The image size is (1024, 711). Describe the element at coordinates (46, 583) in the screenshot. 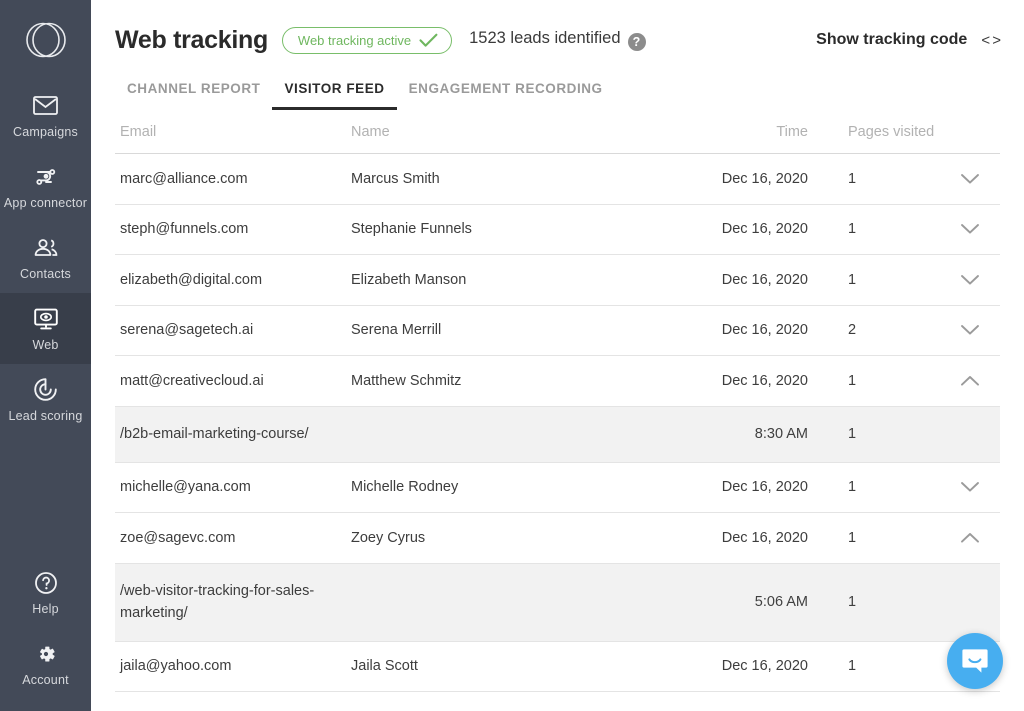

I see `question-circle-icon` at that location.